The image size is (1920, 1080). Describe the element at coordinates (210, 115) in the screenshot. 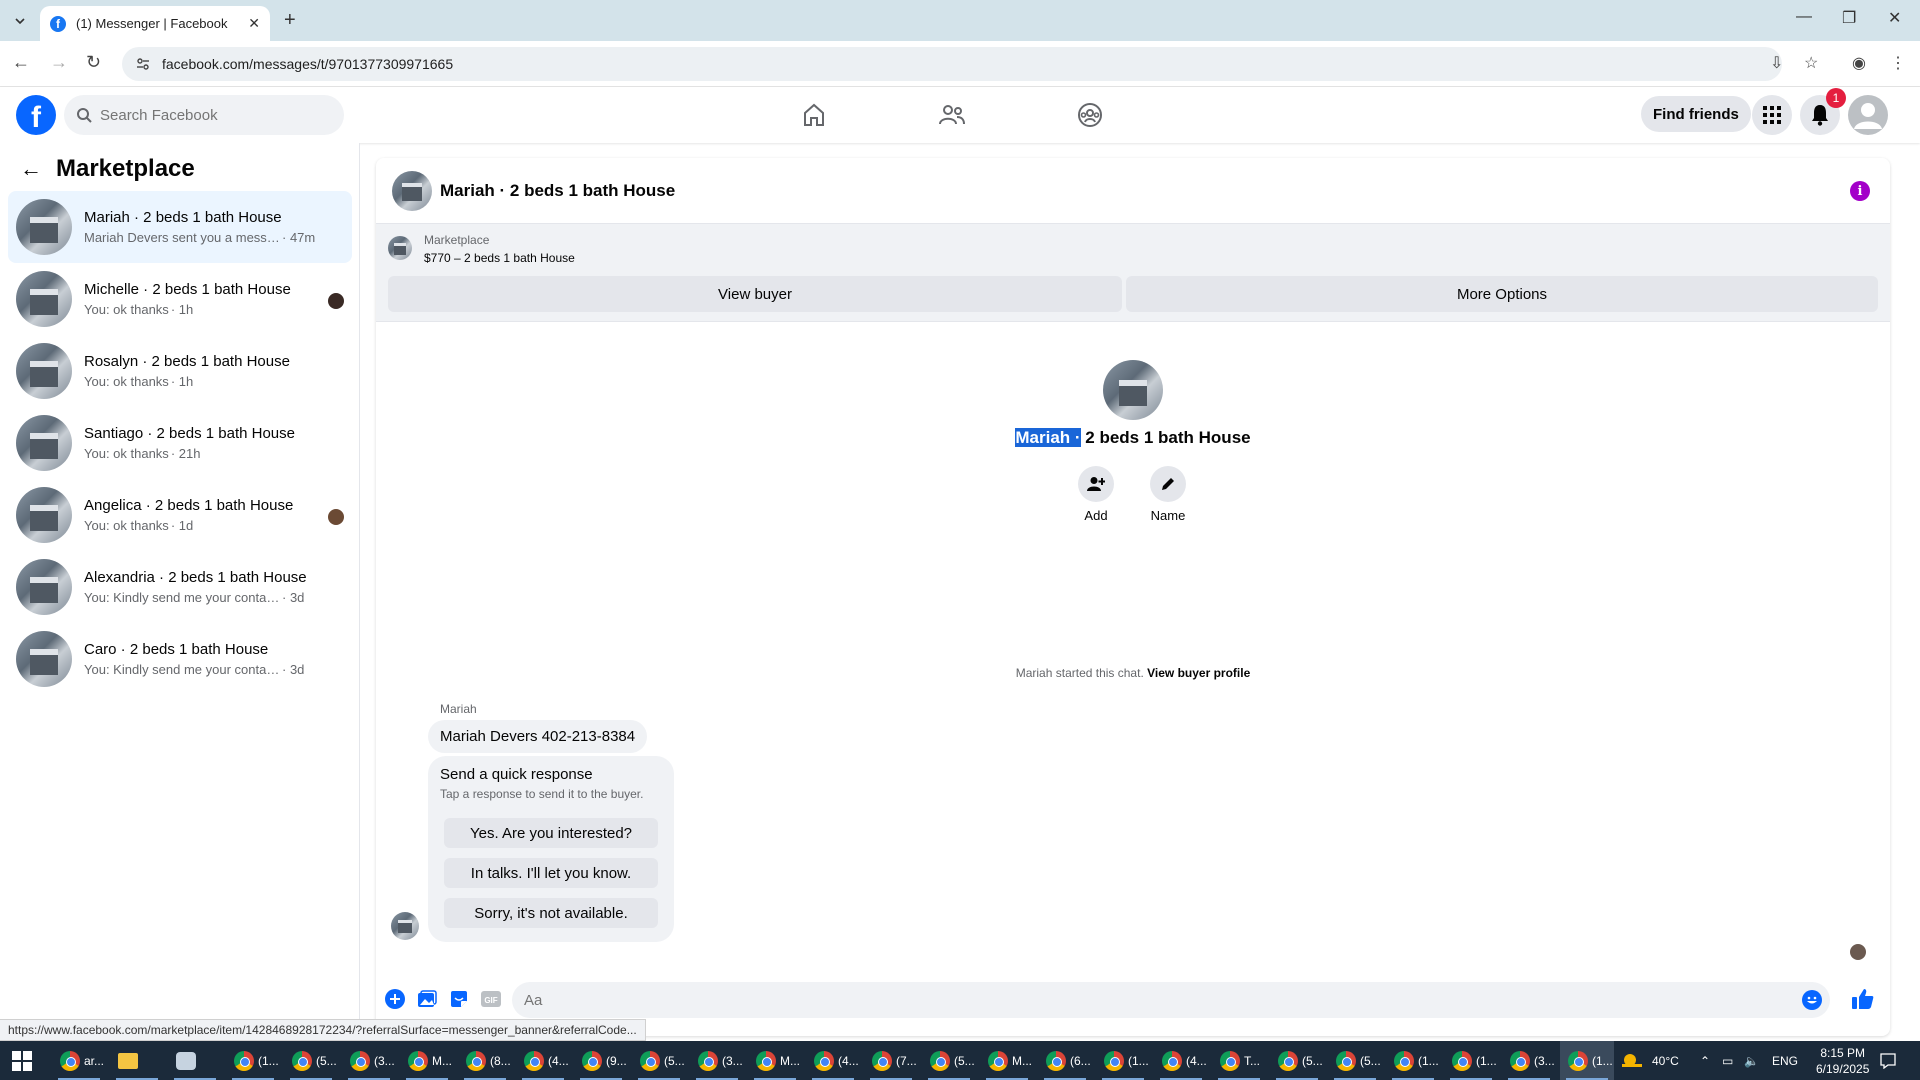

I see `facebook-search-input` at that location.